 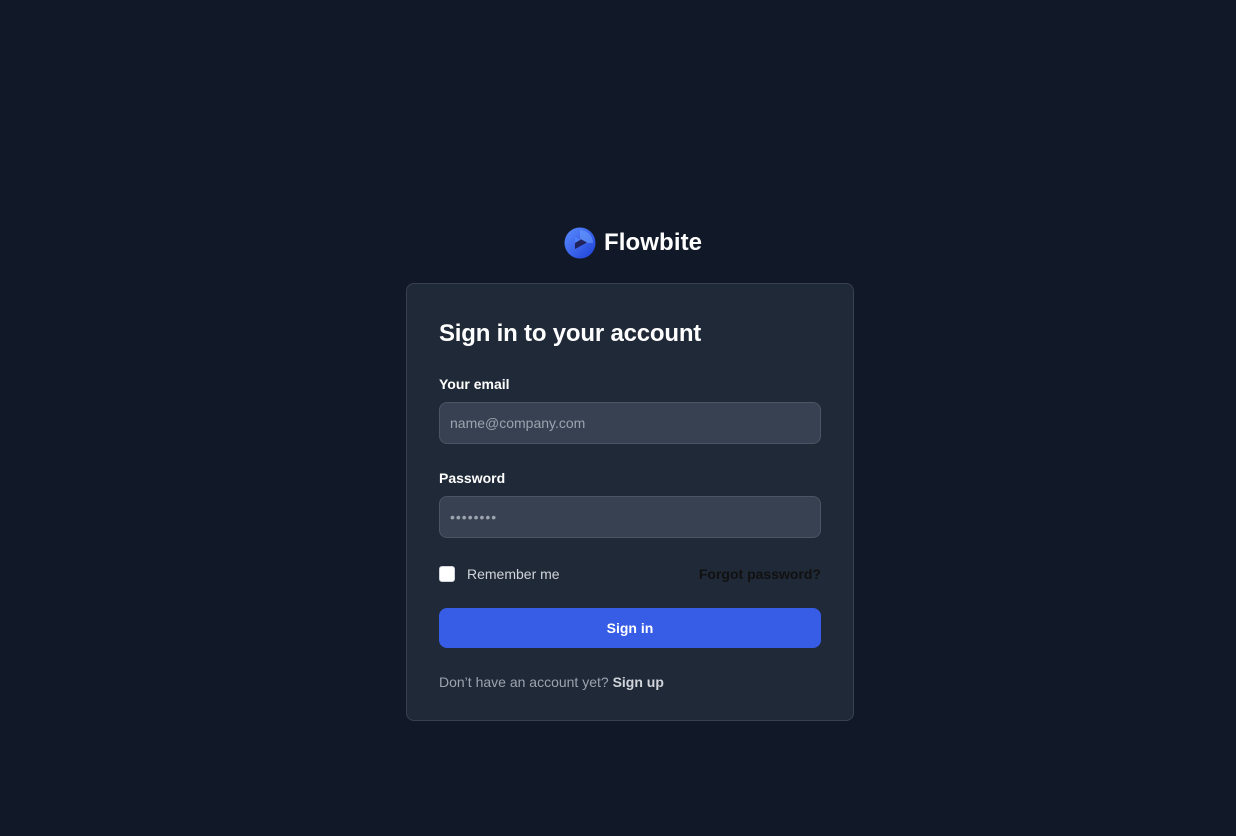 I want to click on signup-prompt-line: Don’t have an account yet? Sign up, so click(x=630, y=682).